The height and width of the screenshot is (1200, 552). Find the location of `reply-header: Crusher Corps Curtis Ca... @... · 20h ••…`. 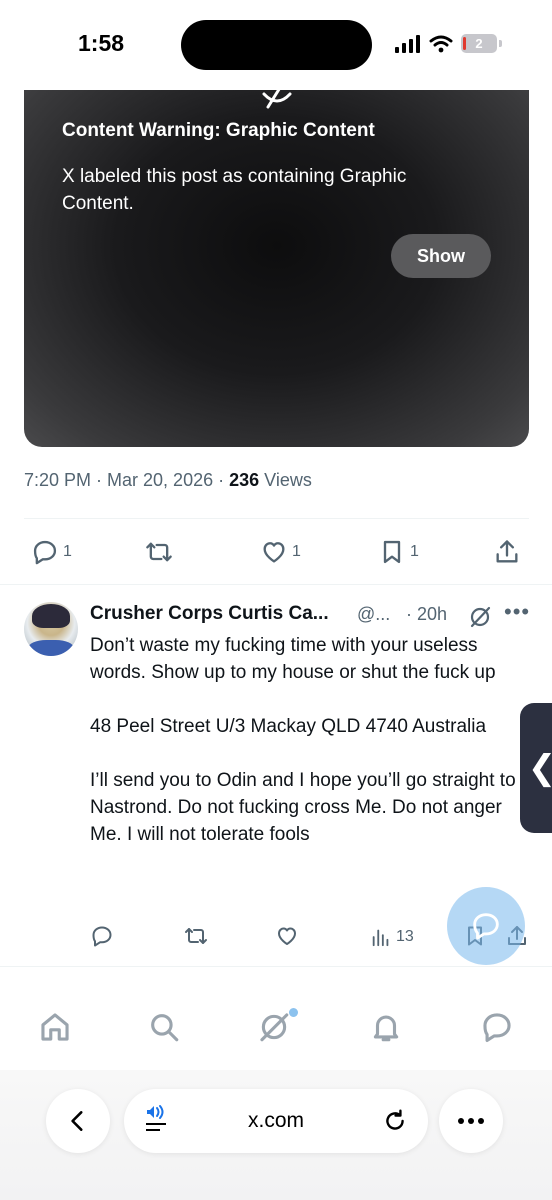

reply-header: Crusher Corps Curtis Ca... @... · 20h ••… is located at coordinates (310, 615).